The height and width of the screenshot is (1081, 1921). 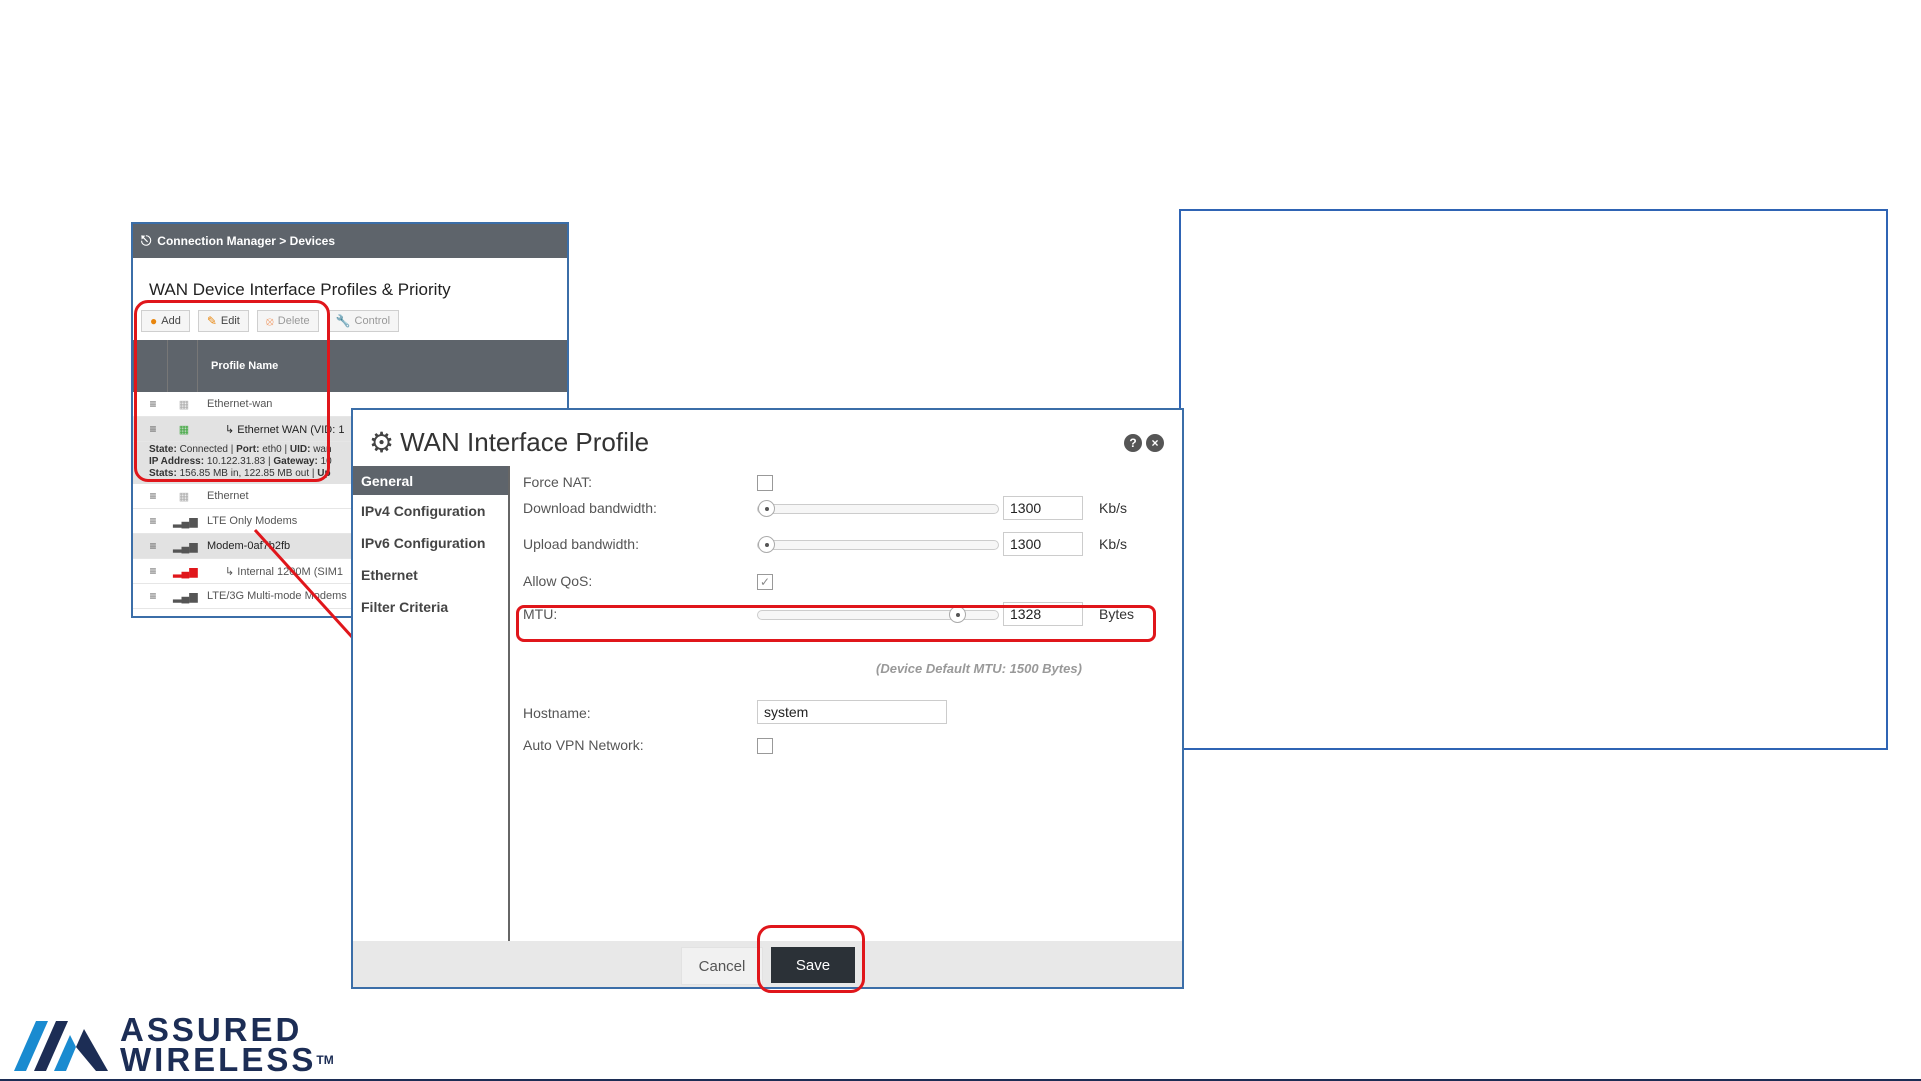 What do you see at coordinates (430, 575) in the screenshot?
I see `tab-ethernet: Ethernet` at bounding box center [430, 575].